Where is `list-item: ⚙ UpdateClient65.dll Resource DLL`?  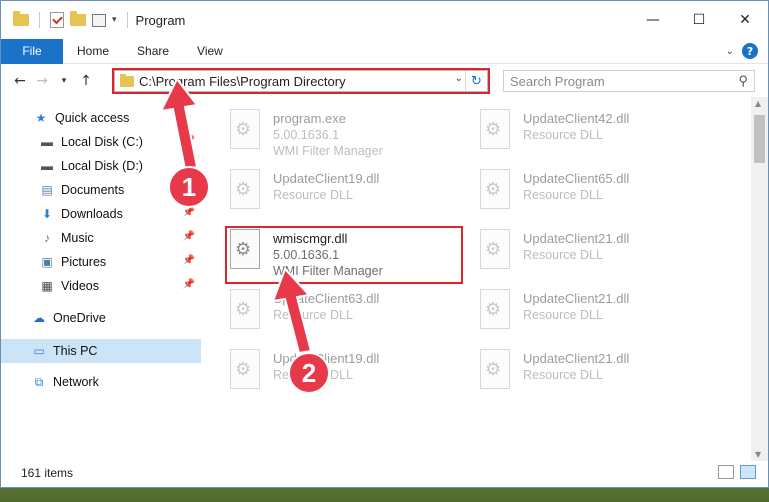
list-item: ⚙ UpdateClient65.dll Resource DLL is located at coordinates (597, 198).